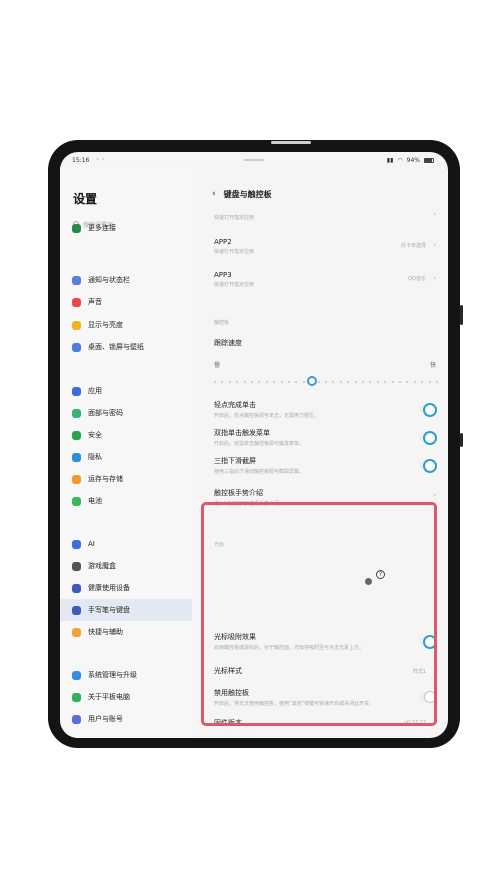 The width and height of the screenshot is (500, 889). Describe the element at coordinates (76, 697) in the screenshot. I see `info-icon` at that location.